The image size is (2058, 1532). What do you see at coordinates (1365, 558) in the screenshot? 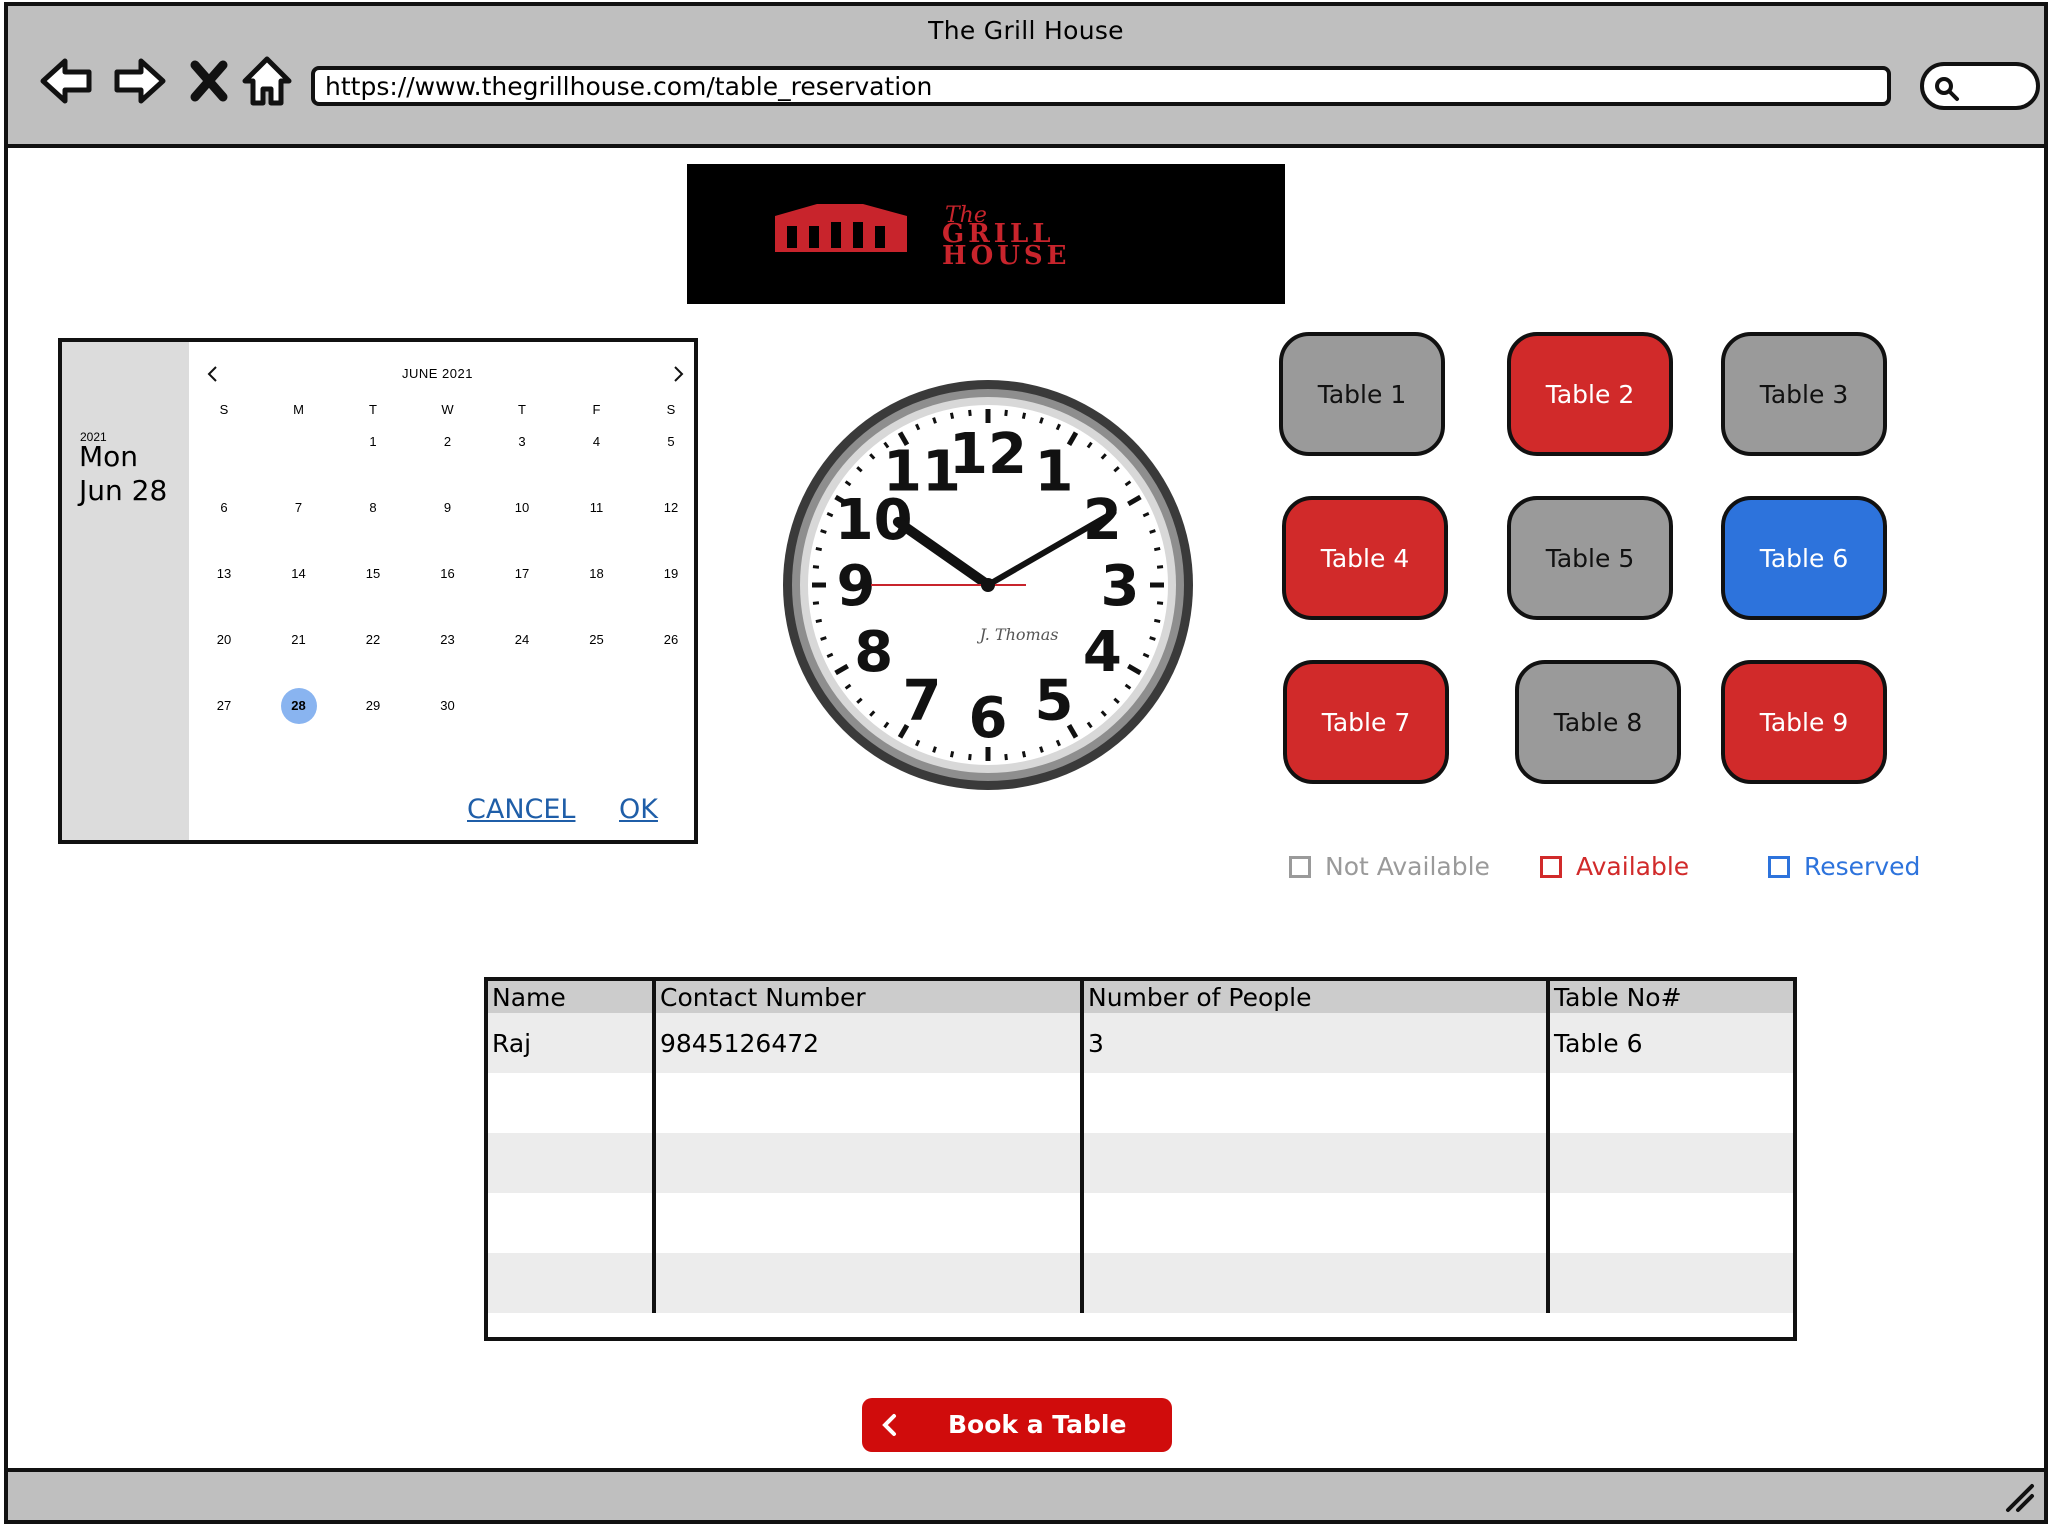
I see `table-4-button: Table 4` at bounding box center [1365, 558].